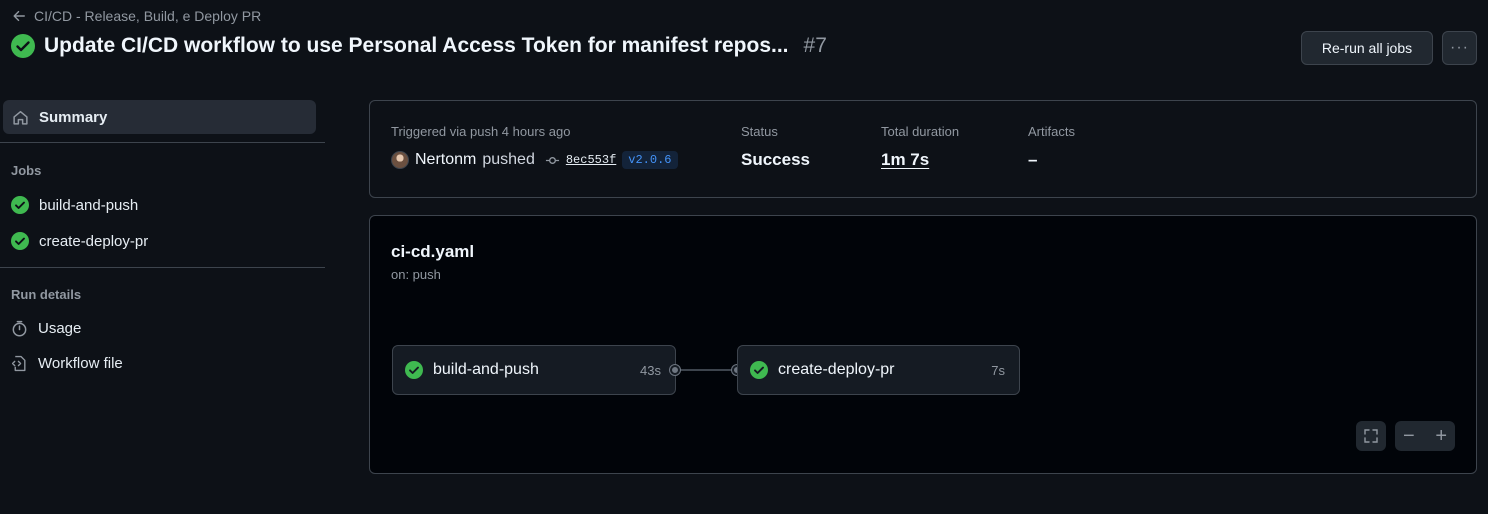  What do you see at coordinates (73, 117) in the screenshot?
I see `sidebar-item-label: Summary` at bounding box center [73, 117].